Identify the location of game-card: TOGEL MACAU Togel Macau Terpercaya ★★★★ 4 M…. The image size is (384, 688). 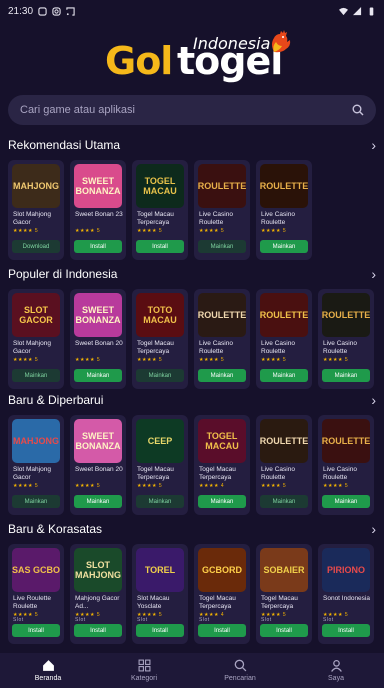
(222, 465).